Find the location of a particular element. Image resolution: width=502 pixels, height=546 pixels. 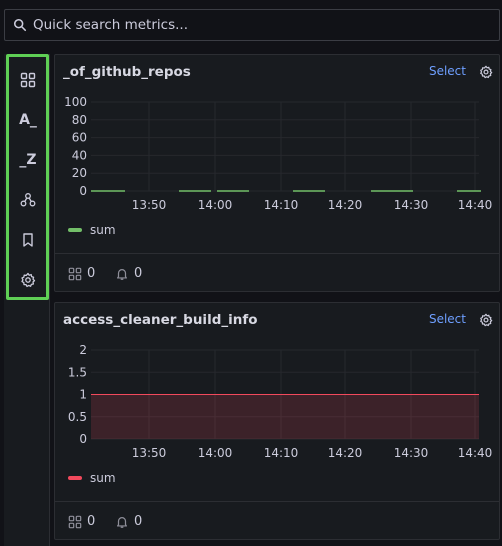

bookmarks-button is located at coordinates (28, 240).